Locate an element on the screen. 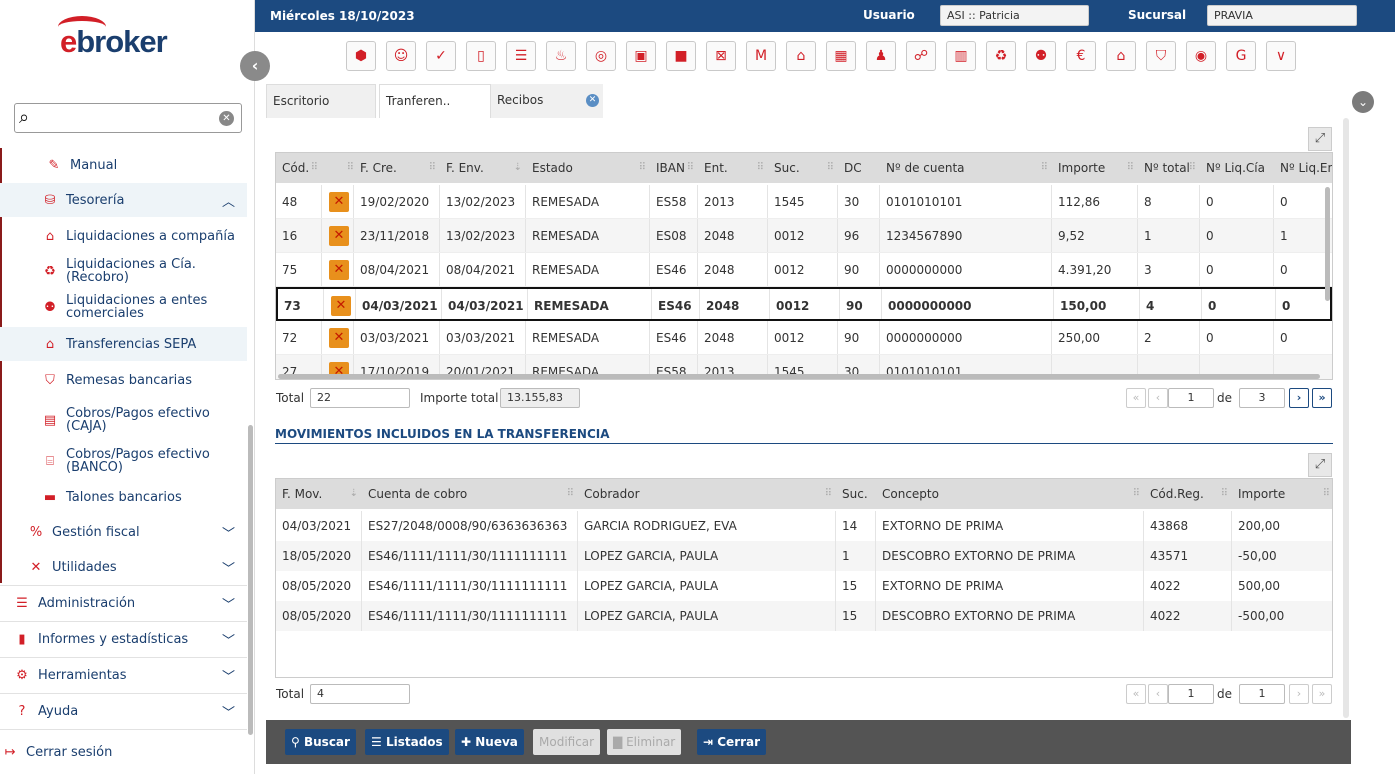 This screenshot has width=1395, height=774. transfers-v-scrollbar is located at coordinates (1327, 244).